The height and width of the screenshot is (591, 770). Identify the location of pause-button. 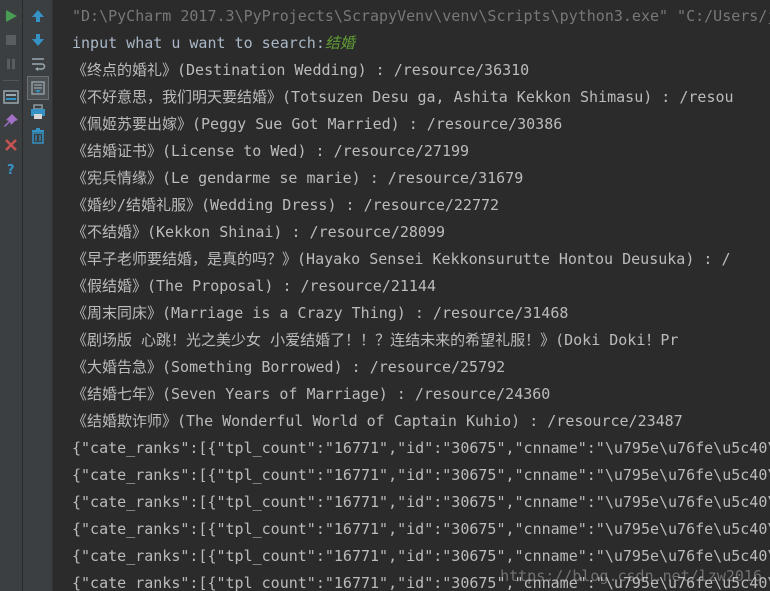
(11, 64).